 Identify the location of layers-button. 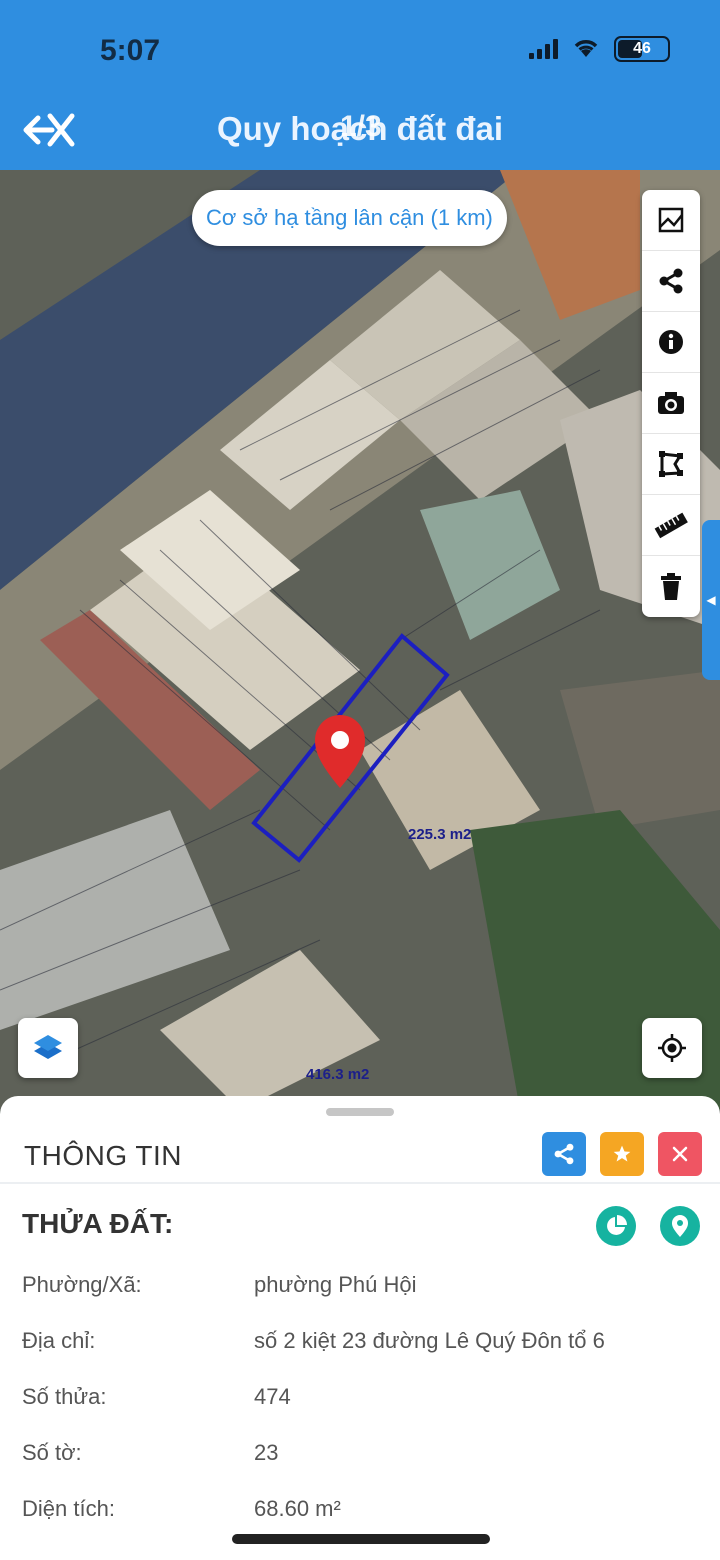
(48, 1048).